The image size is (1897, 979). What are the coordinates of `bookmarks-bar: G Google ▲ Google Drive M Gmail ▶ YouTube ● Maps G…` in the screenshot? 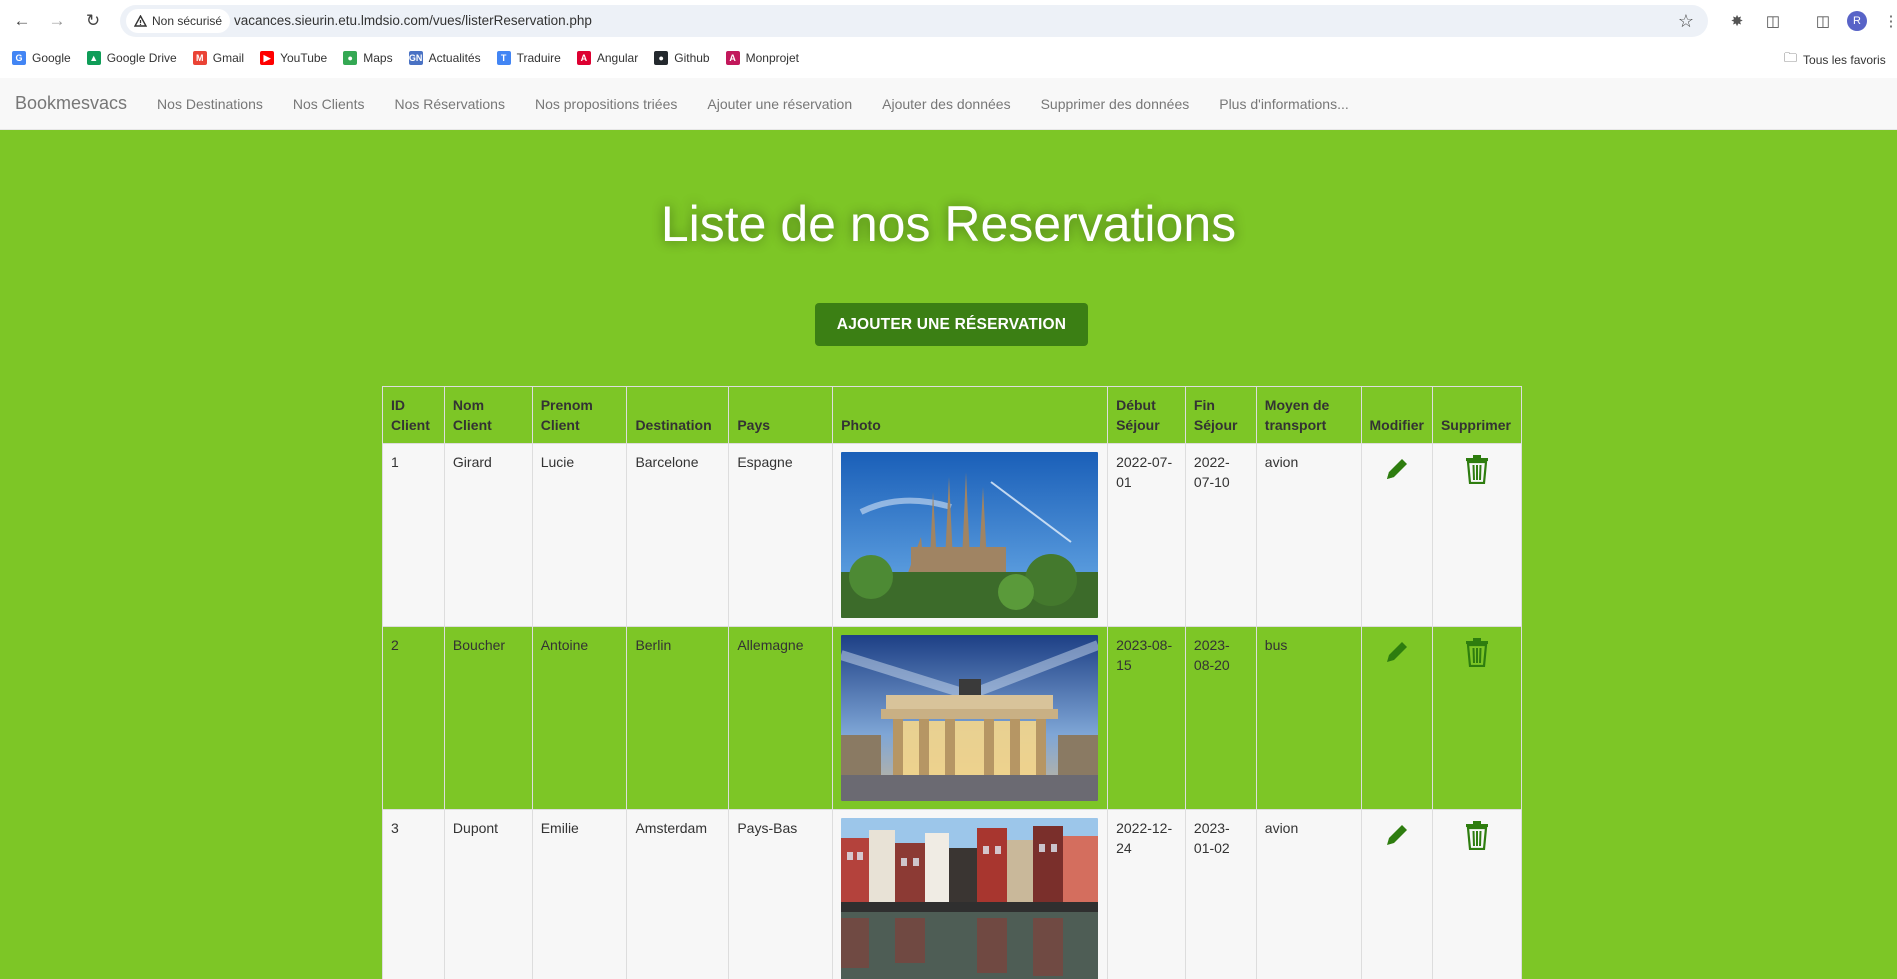 It's located at (948, 58).